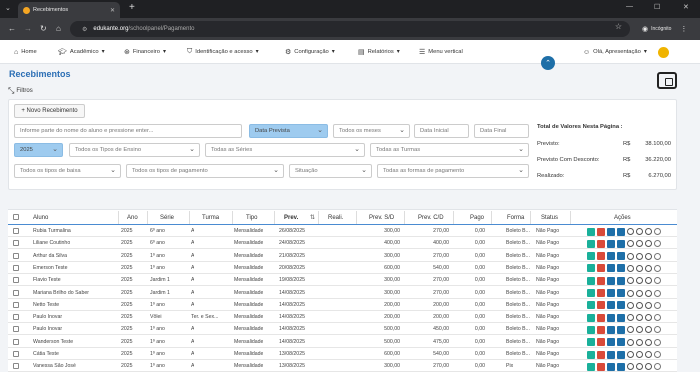 The height and width of the screenshot is (372, 700). Describe the element at coordinates (683, 29) in the screenshot. I see `more-menu-icon: ⋮` at that location.